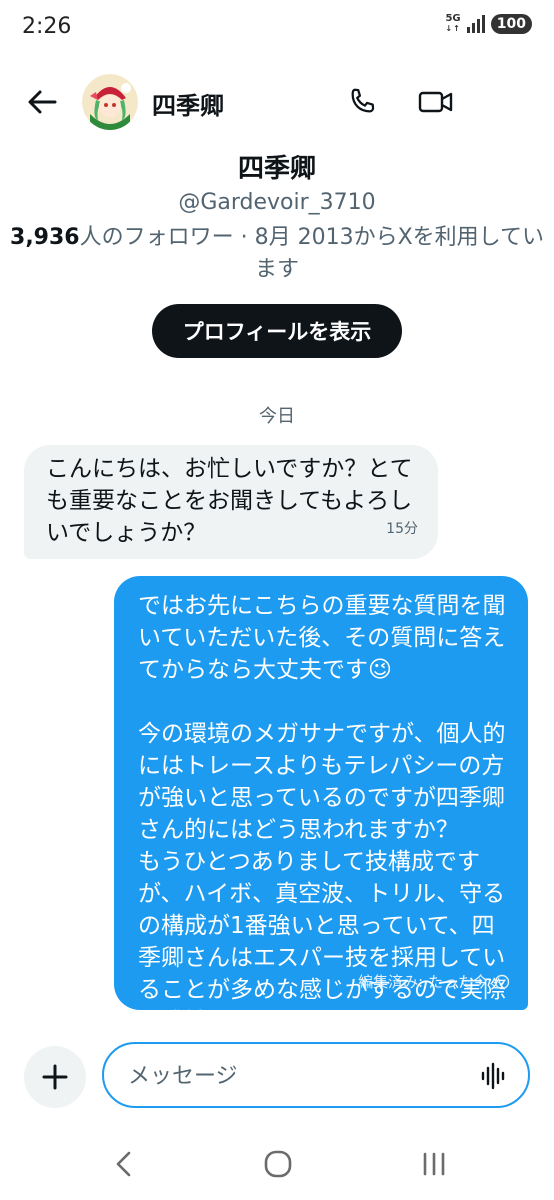 This screenshot has height=1200, width=554. What do you see at coordinates (277, 202) in the screenshot?
I see `profile-handle: @Gardevoir_3710` at bounding box center [277, 202].